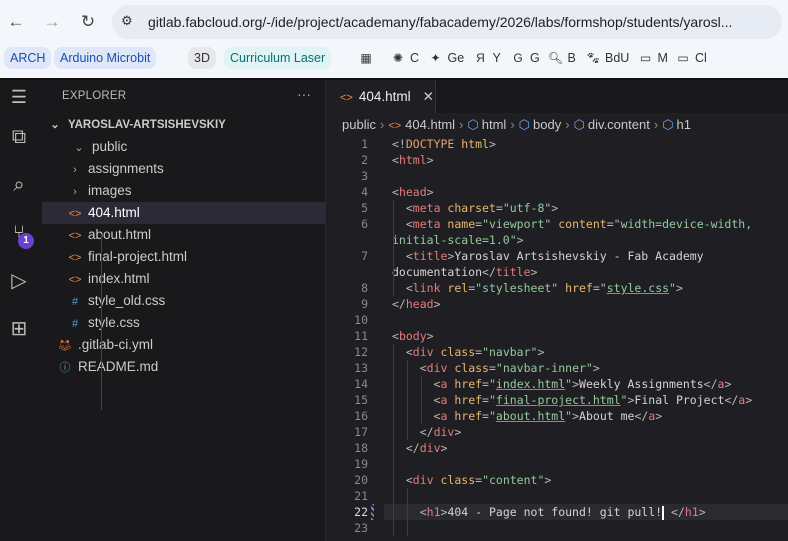  What do you see at coordinates (557, 432) in the screenshot?
I see `code-row: 17 </div>` at bounding box center [557, 432].